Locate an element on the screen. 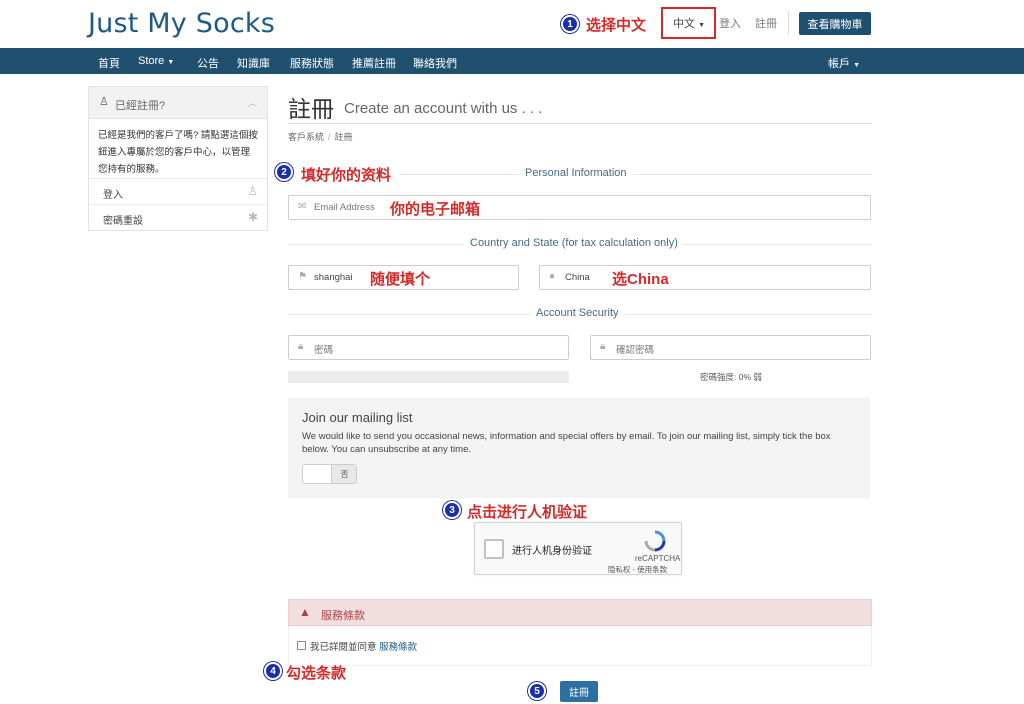  annotation-step2: 填好你的资料 is located at coordinates (346, 175).